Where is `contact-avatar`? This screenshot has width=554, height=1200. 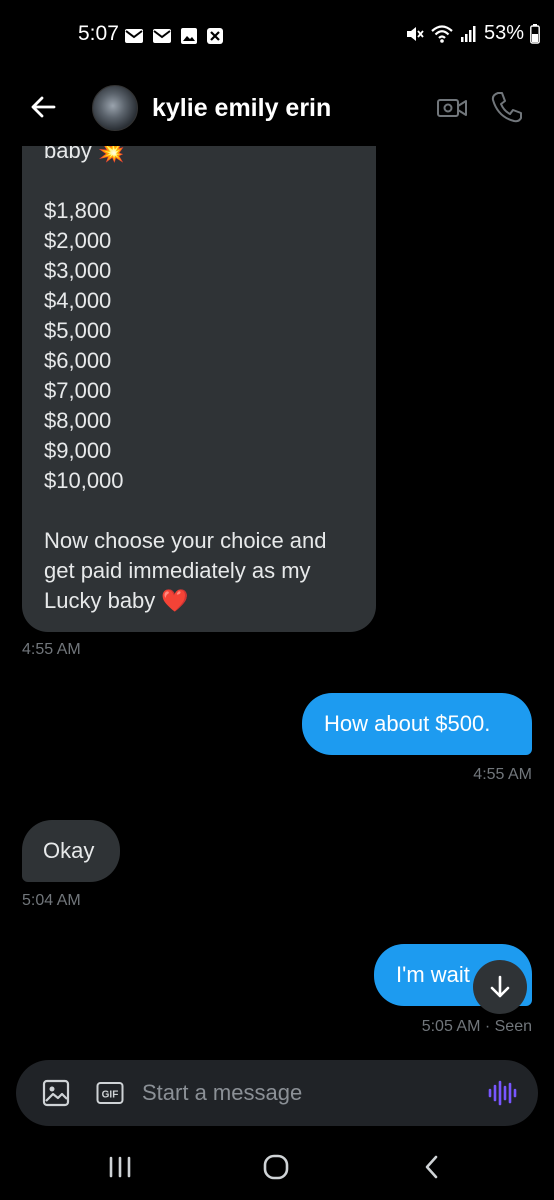 contact-avatar is located at coordinates (115, 108).